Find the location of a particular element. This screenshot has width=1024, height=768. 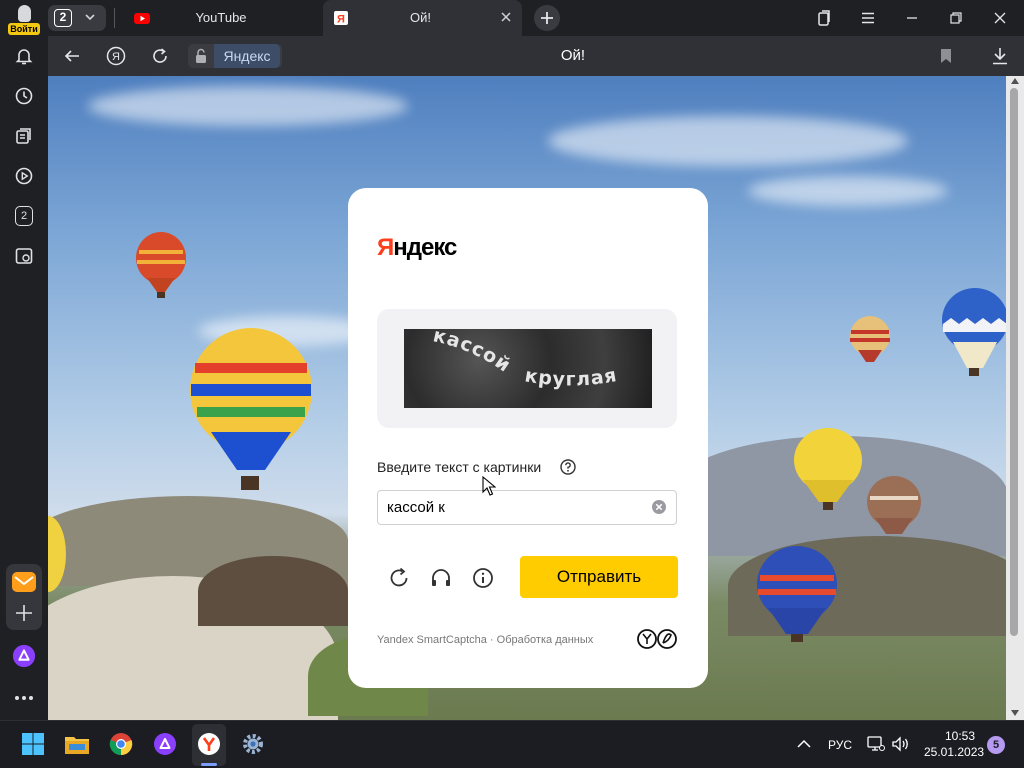

captcha-prompt: Введите текст с картинки is located at coordinates (459, 467).